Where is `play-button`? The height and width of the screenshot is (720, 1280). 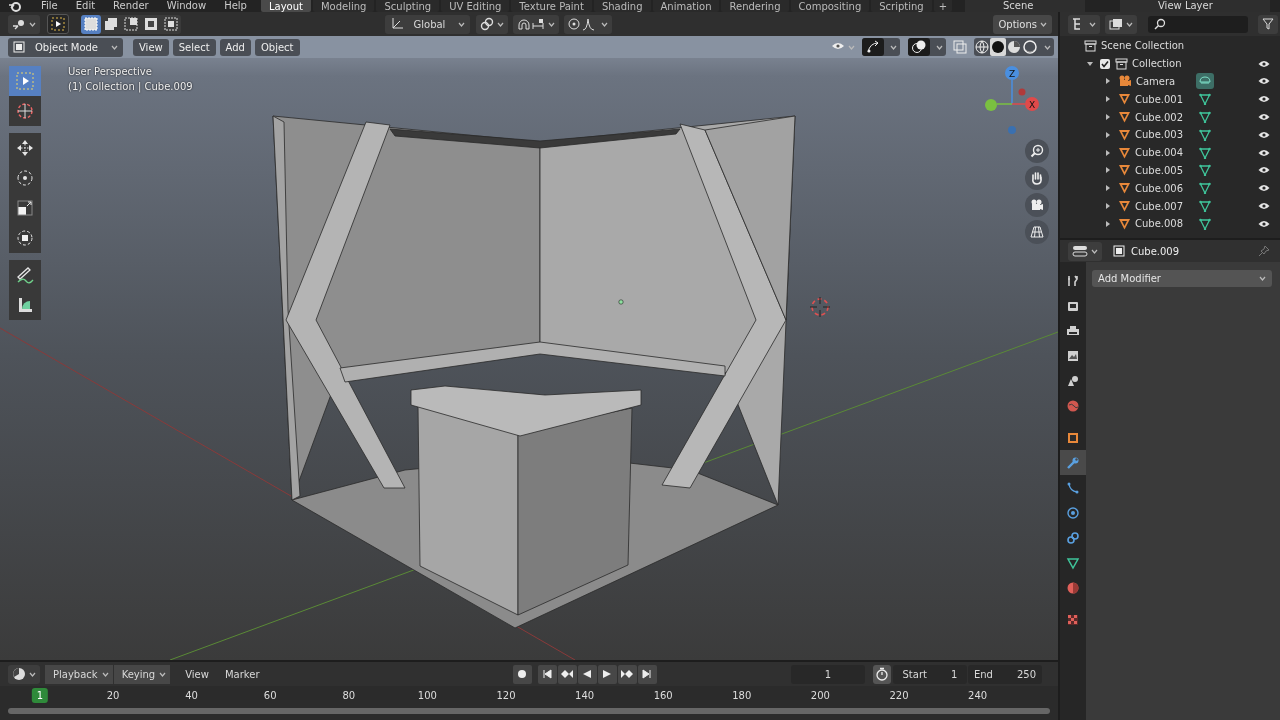
play-button is located at coordinates (607, 674).